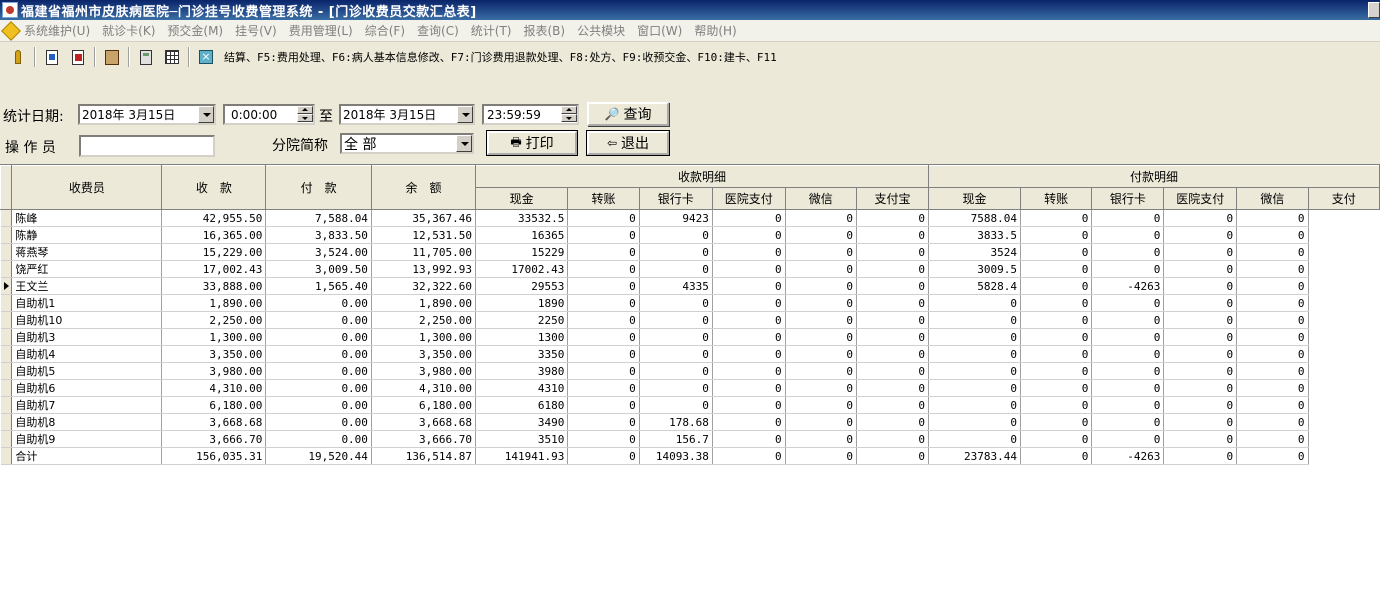 Image resolution: width=1380 pixels, height=614 pixels. I want to click on column-header-received: 收 款, so click(214, 187).